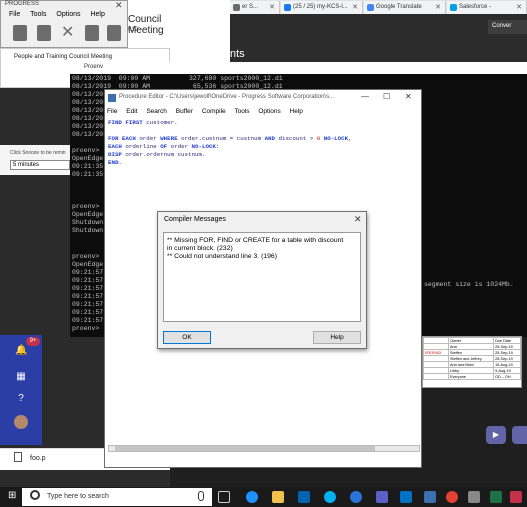 The height and width of the screenshot is (507, 527). Describe the element at coordinates (386, 96) in the screenshot. I see `maximize-icon: ☐` at that location.